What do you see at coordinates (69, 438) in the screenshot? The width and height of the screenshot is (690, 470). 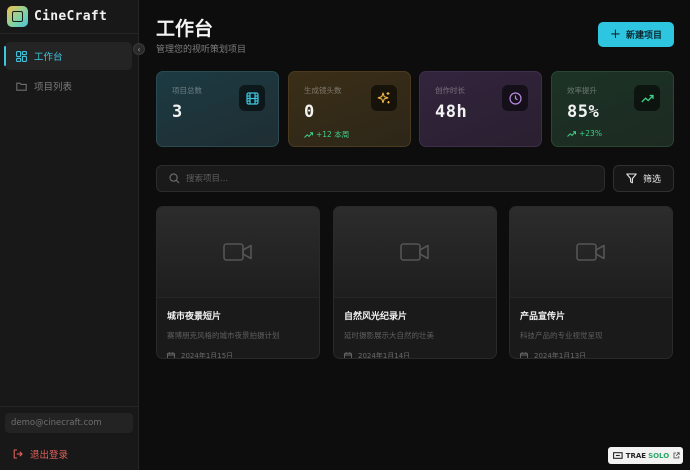 I see `sidebar-footer: demo@cinecraft.com 退出登录` at bounding box center [69, 438].